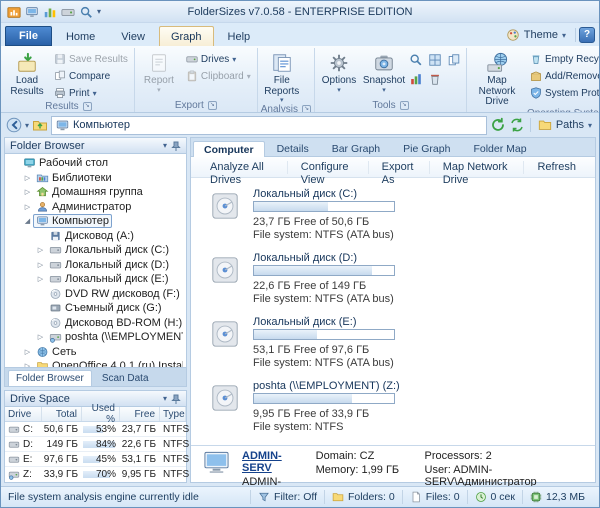 The width and height of the screenshot is (600, 508). I want to click on system-protection-button: System Protection, so click(563, 93).